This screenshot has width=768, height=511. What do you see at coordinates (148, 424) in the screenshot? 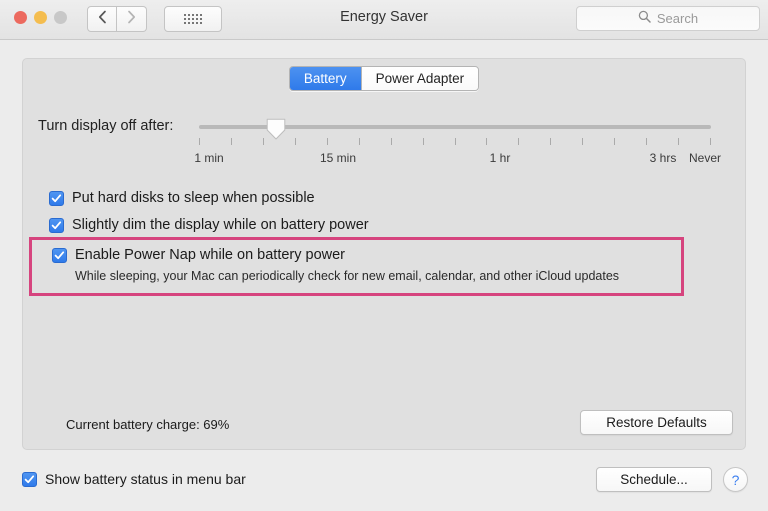
I see `battery-charge-status: Current battery charge: 69%` at bounding box center [148, 424].